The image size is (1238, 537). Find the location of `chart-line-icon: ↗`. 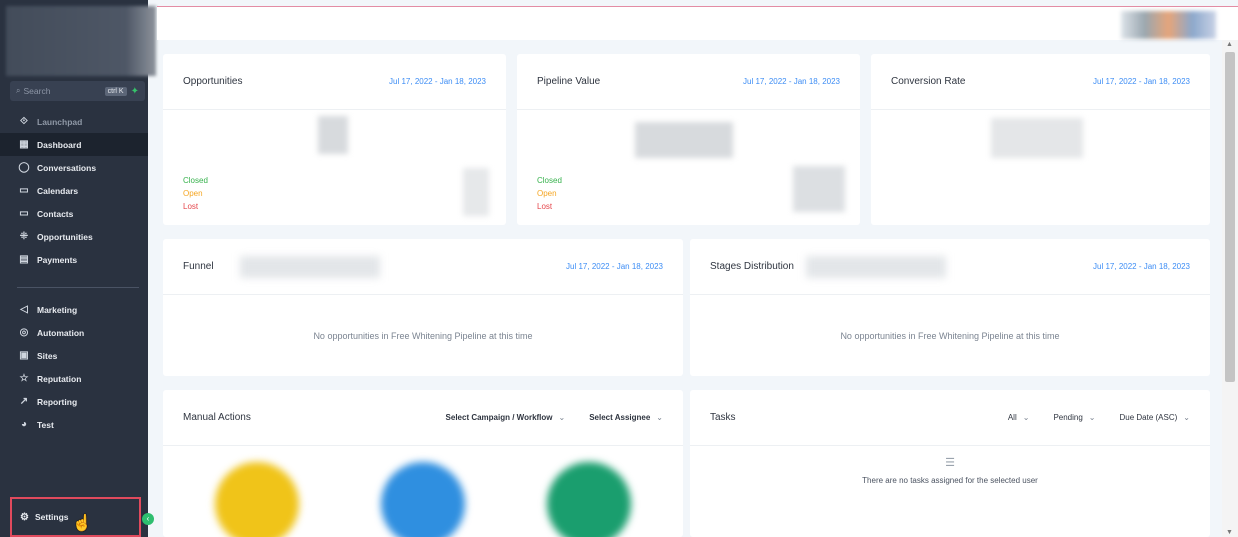

chart-line-icon: ↗ is located at coordinates (24, 401).